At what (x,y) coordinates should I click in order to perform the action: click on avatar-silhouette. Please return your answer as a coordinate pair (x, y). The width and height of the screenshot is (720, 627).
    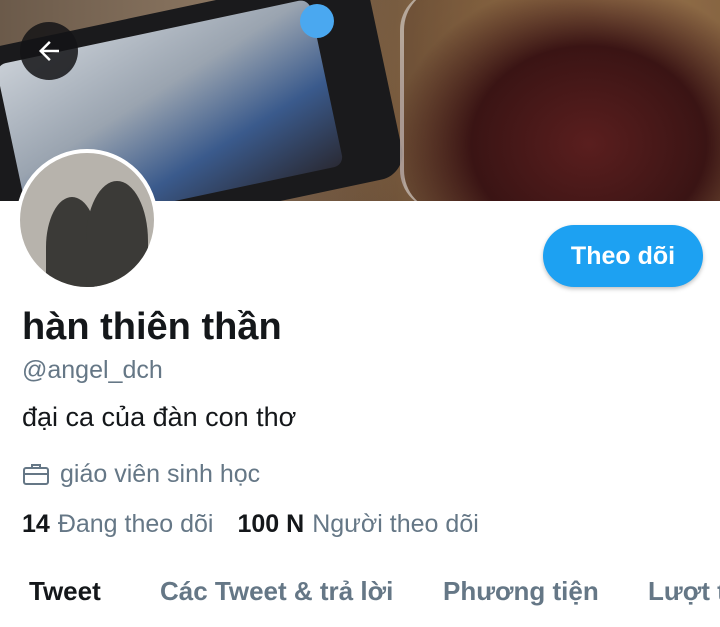
    Looking at the image, I should click on (117, 234).